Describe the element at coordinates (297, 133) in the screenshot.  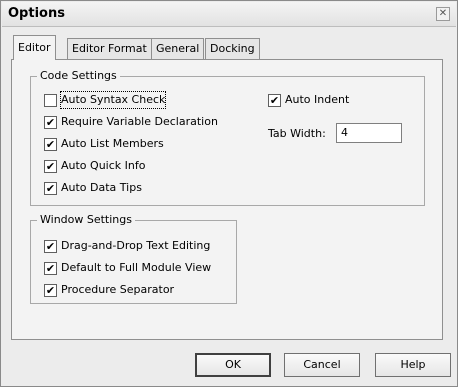
I see `tab-width-label: Tab Width:` at that location.